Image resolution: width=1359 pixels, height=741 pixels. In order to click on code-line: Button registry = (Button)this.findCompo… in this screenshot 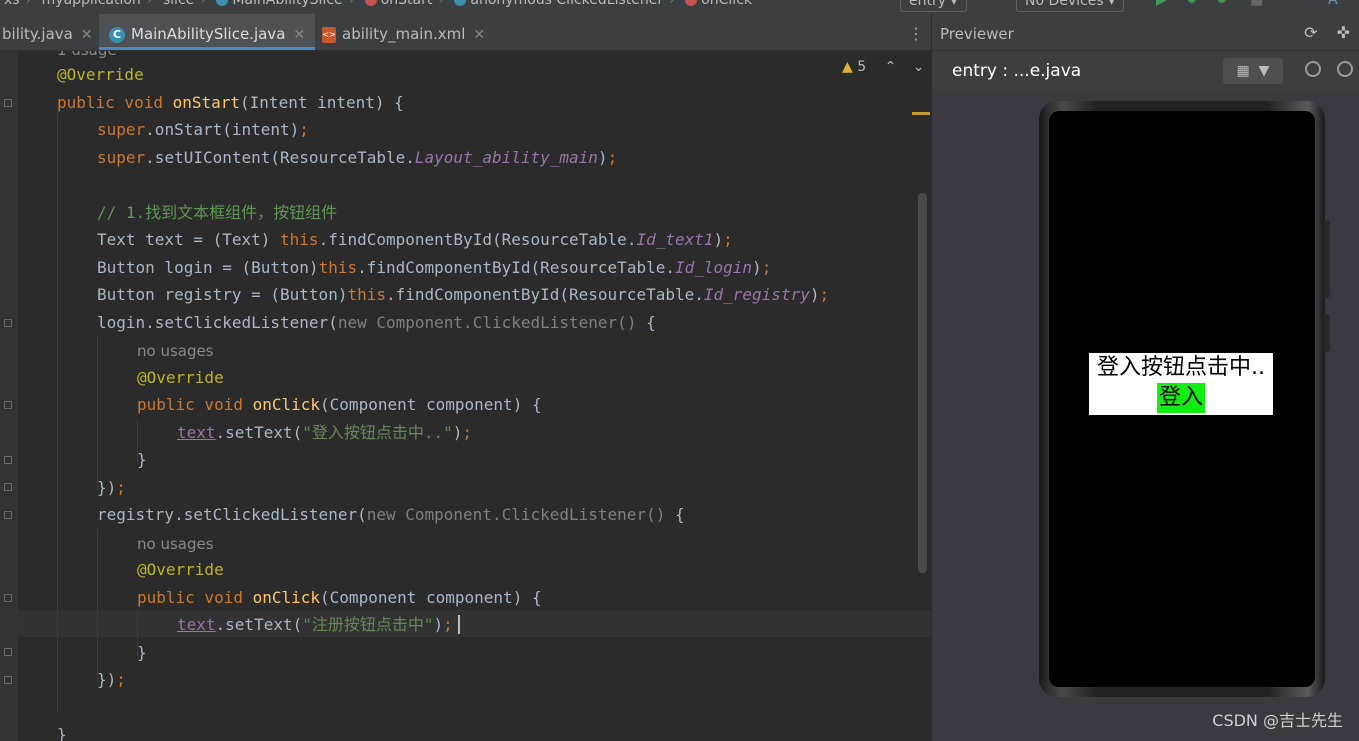, I will do `click(463, 294)`.